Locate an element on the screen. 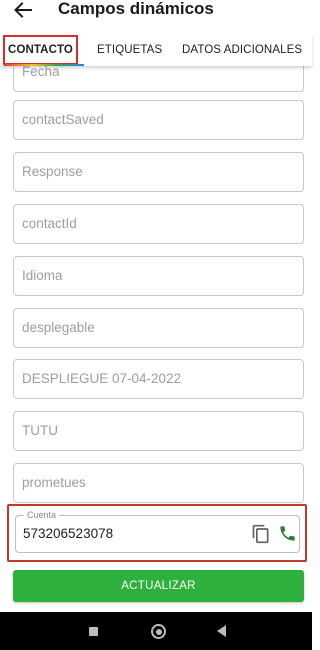 Image resolution: width=320 pixels, height=650 pixels. arrow-left-icon is located at coordinates (23, 10).